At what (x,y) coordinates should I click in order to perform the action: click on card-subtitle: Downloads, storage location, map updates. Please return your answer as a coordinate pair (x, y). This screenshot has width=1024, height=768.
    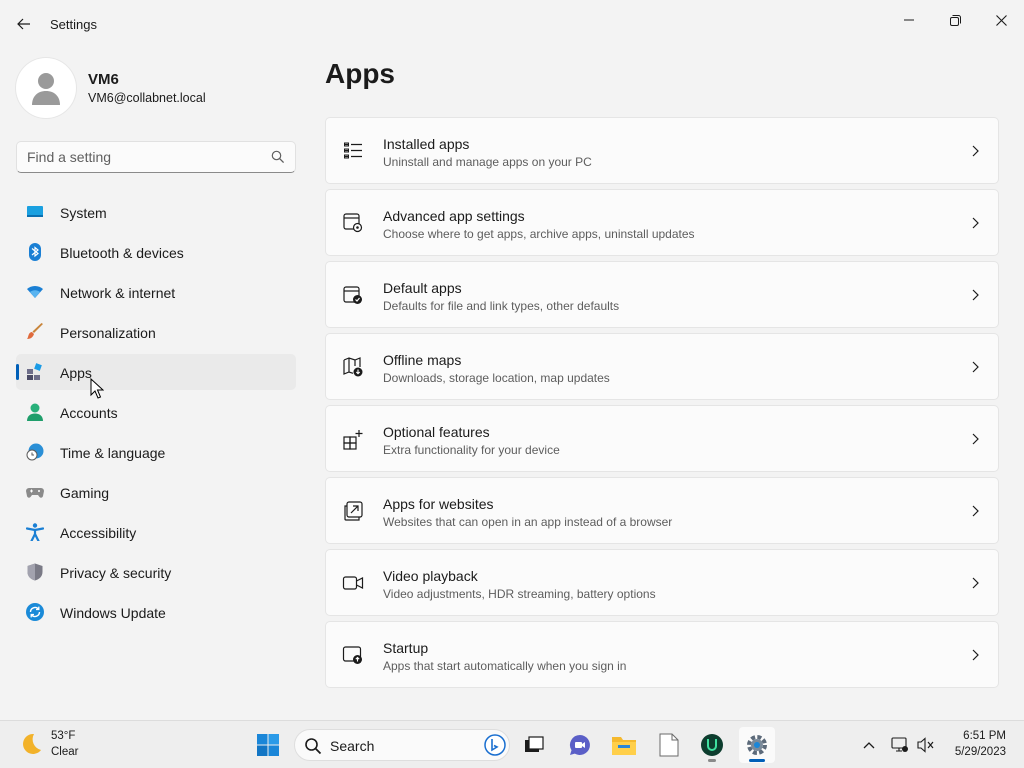
    Looking at the image, I should click on (496, 378).